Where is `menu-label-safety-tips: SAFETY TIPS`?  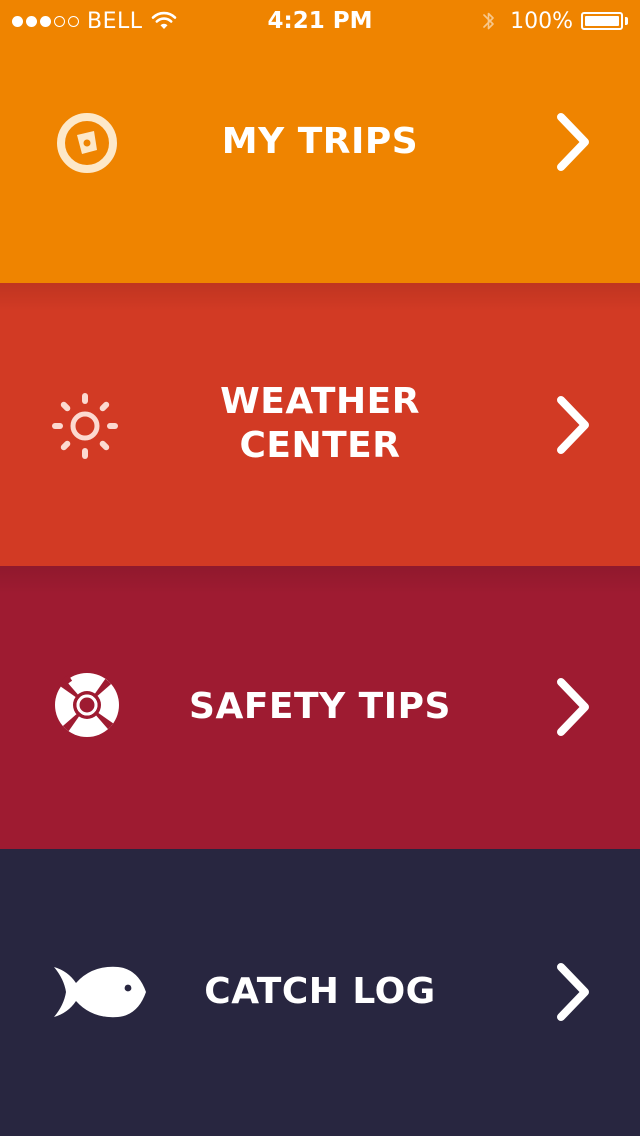
menu-label-safety-tips: SAFETY TIPS is located at coordinates (320, 706).